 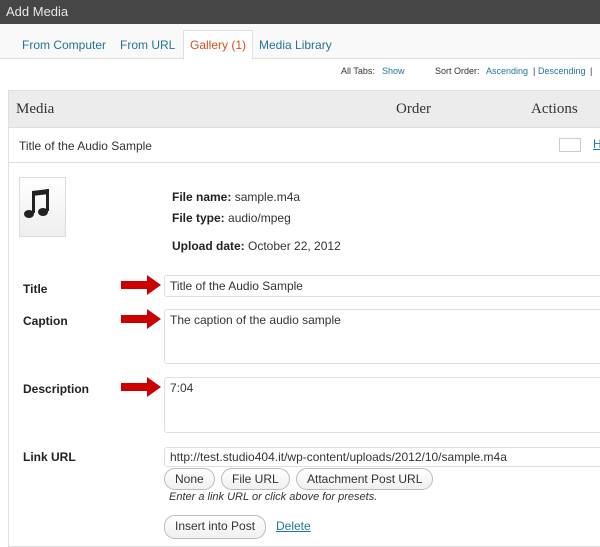 I want to click on audio-file-icon, so click(x=42, y=207).